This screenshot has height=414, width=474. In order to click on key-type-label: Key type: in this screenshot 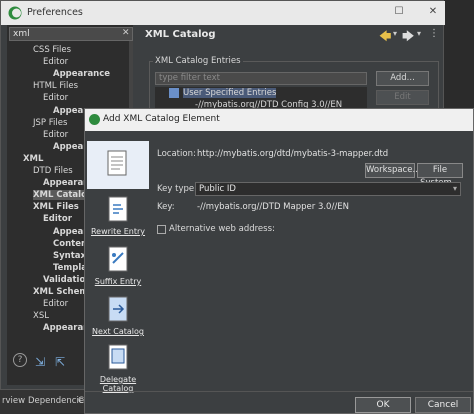, I will do `click(177, 189)`.